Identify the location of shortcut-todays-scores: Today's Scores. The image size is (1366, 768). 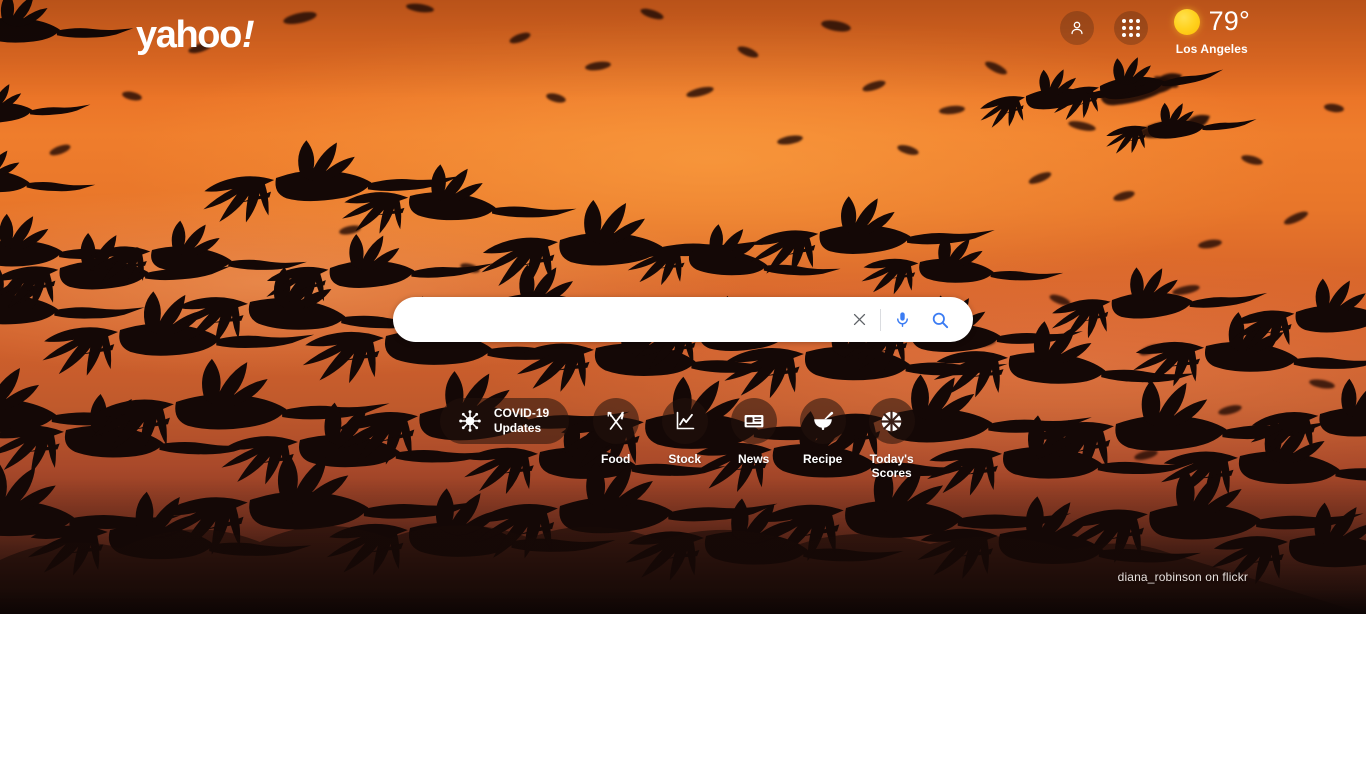
(891, 439).